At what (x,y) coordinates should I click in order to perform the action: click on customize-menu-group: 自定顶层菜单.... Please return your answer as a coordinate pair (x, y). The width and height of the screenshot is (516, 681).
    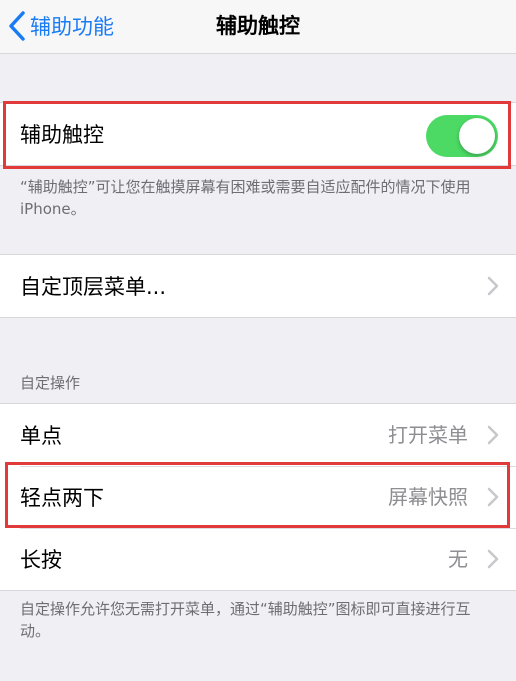
    Looking at the image, I should click on (258, 286).